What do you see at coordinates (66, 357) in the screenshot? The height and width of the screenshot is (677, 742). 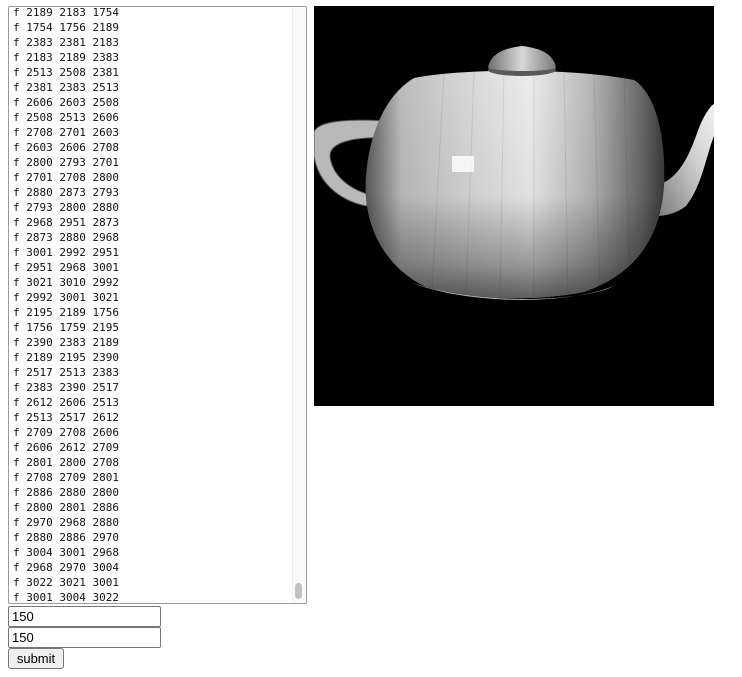 I see `obj-text-line: f 2189 2195 2390` at bounding box center [66, 357].